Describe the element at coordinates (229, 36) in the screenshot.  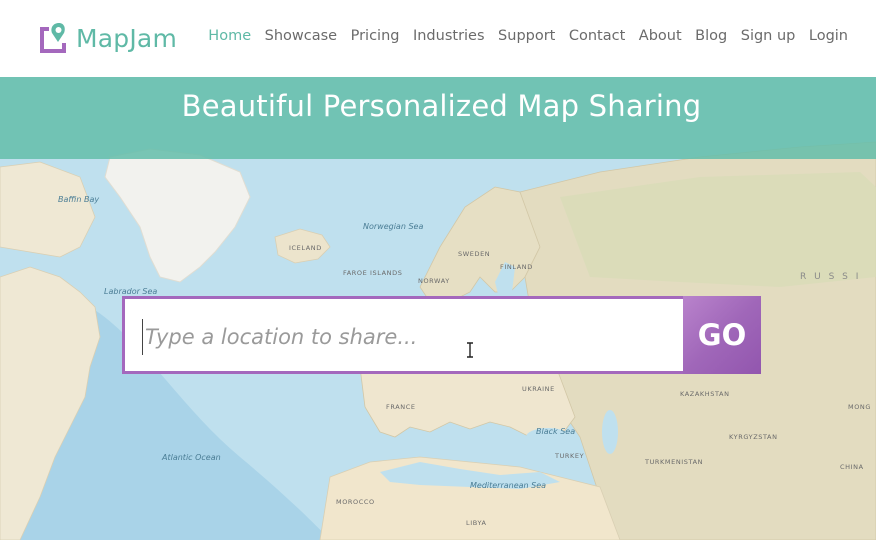
I see `nav-home: Home` at that location.